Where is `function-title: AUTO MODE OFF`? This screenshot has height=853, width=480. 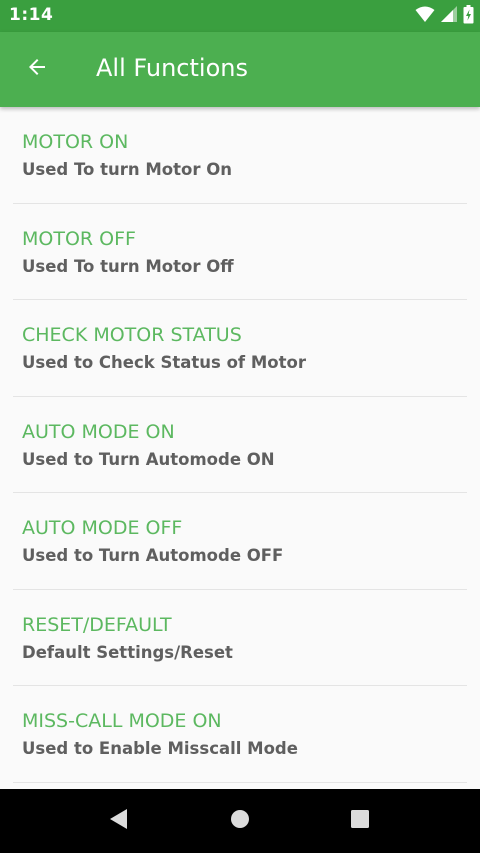 function-title: AUTO MODE OFF is located at coordinates (102, 528).